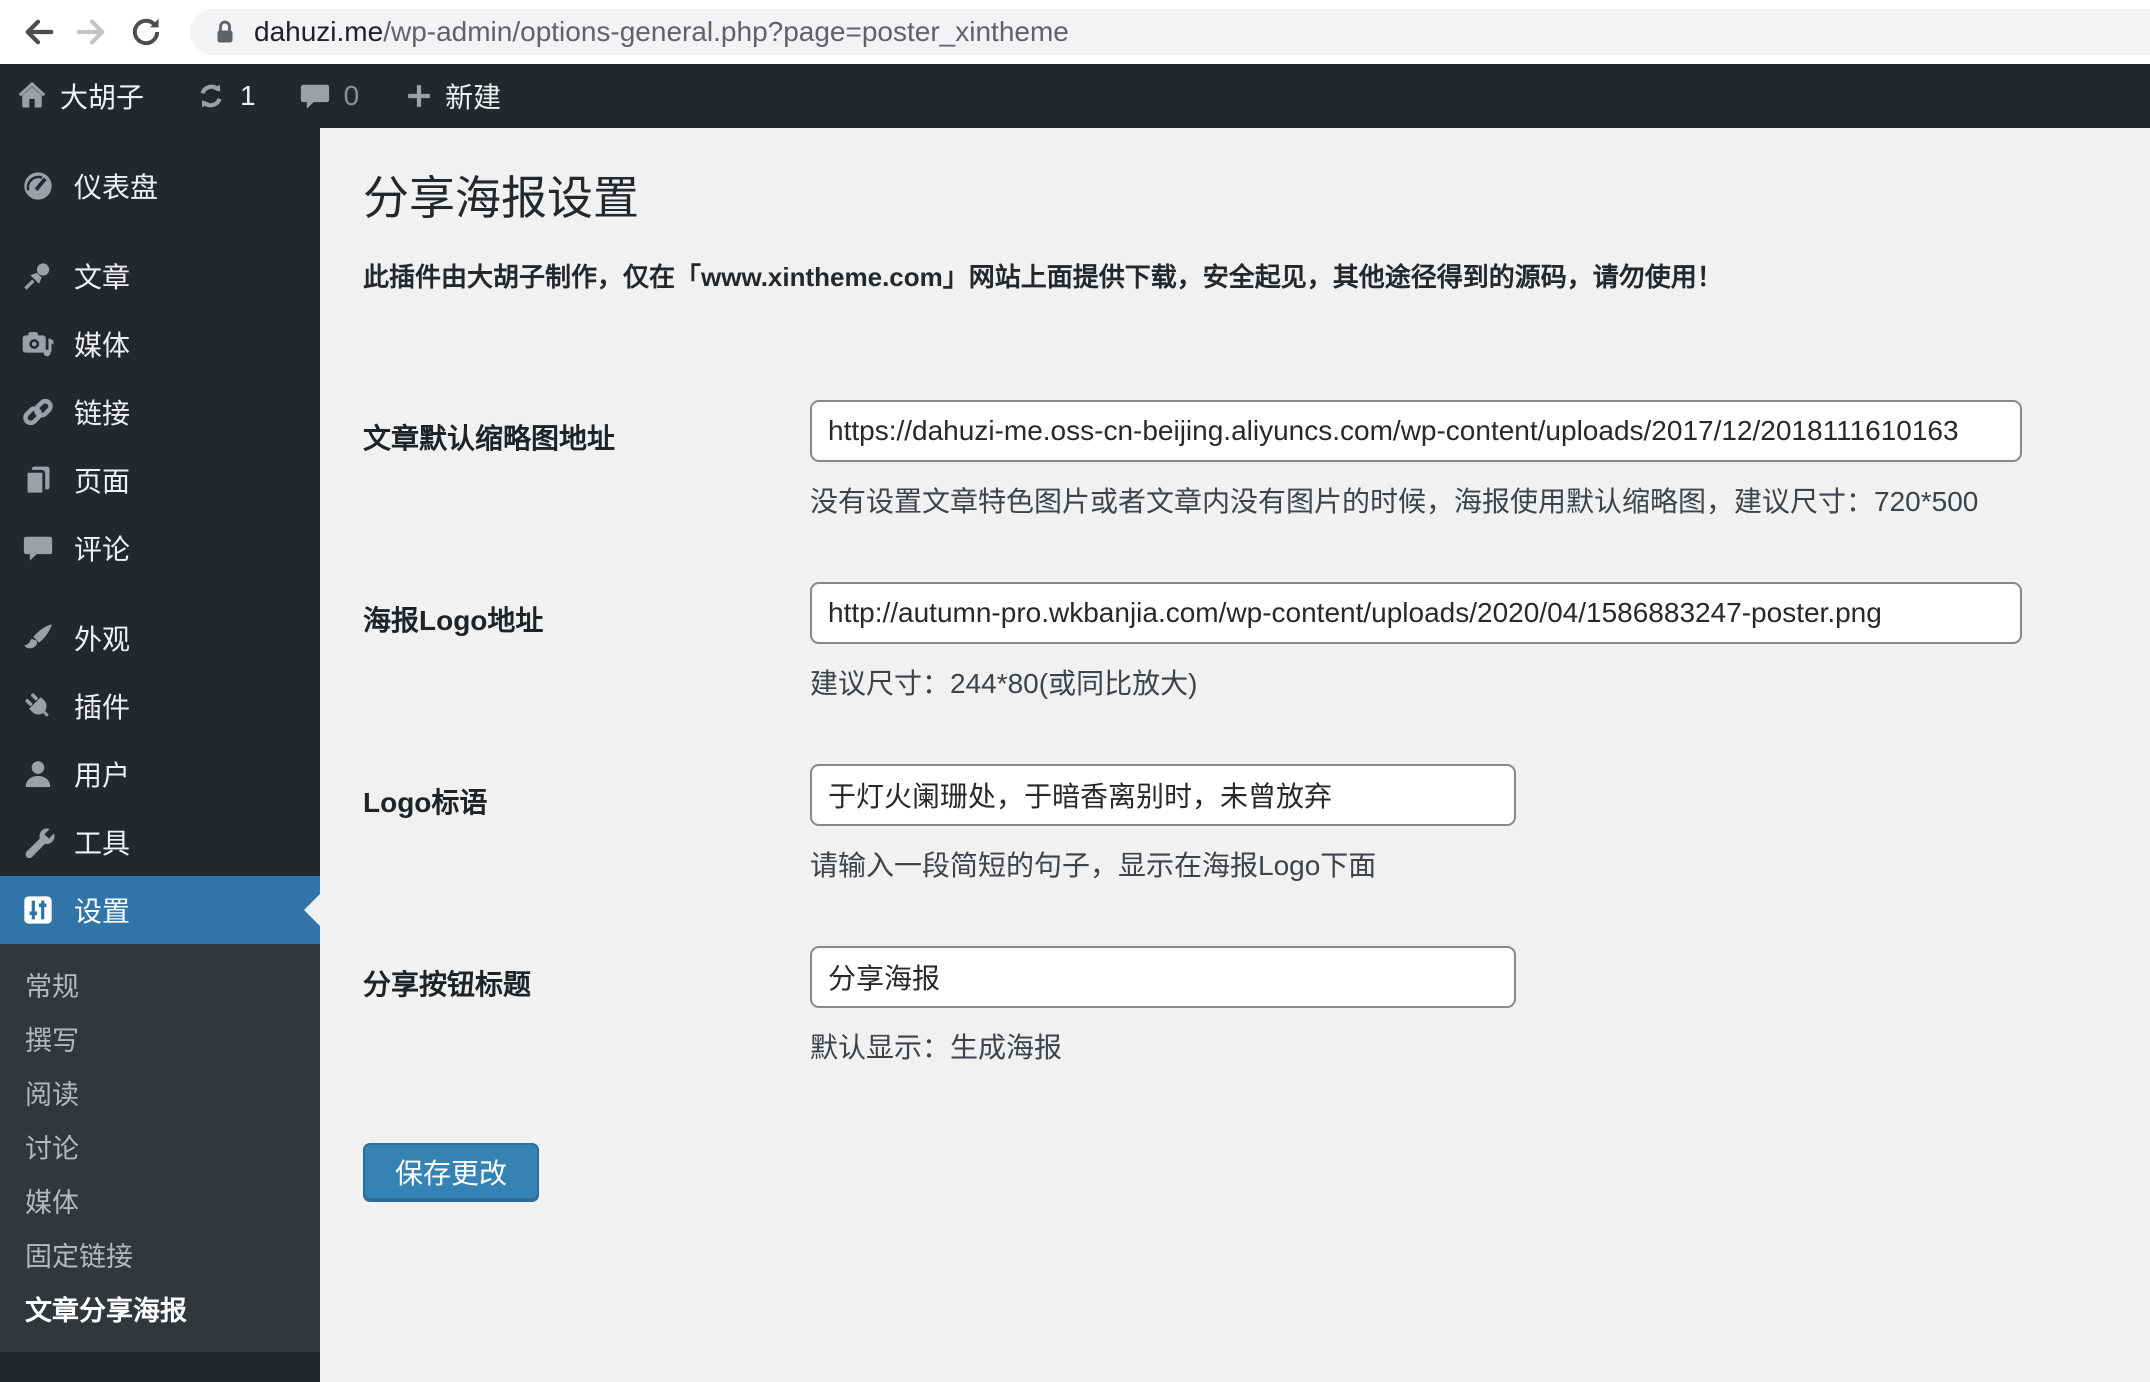 The width and height of the screenshot is (2150, 1382). I want to click on sidebar-item-label: 文章, so click(102, 277).